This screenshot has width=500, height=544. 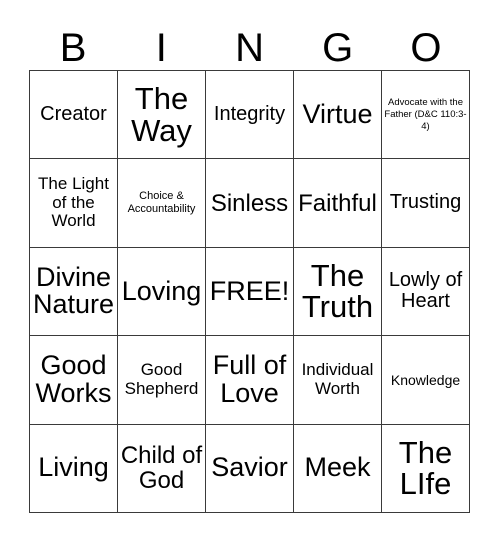 I want to click on bingo-cell-label: Trusting, so click(x=425, y=202).